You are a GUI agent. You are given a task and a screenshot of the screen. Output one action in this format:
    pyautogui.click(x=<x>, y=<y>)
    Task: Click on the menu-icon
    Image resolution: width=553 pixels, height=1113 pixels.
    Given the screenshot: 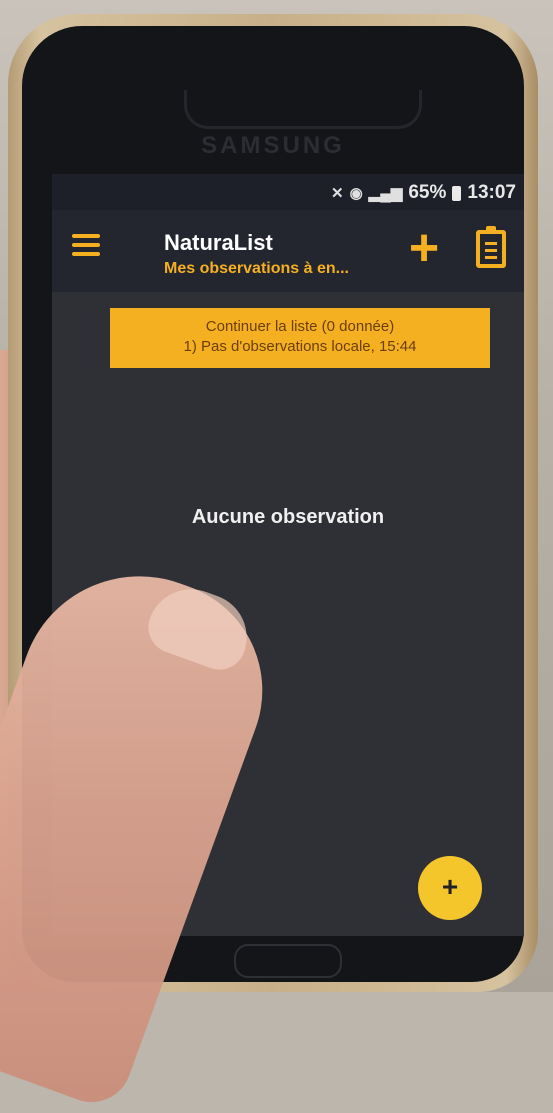 What is the action you would take?
    pyautogui.click(x=86, y=246)
    